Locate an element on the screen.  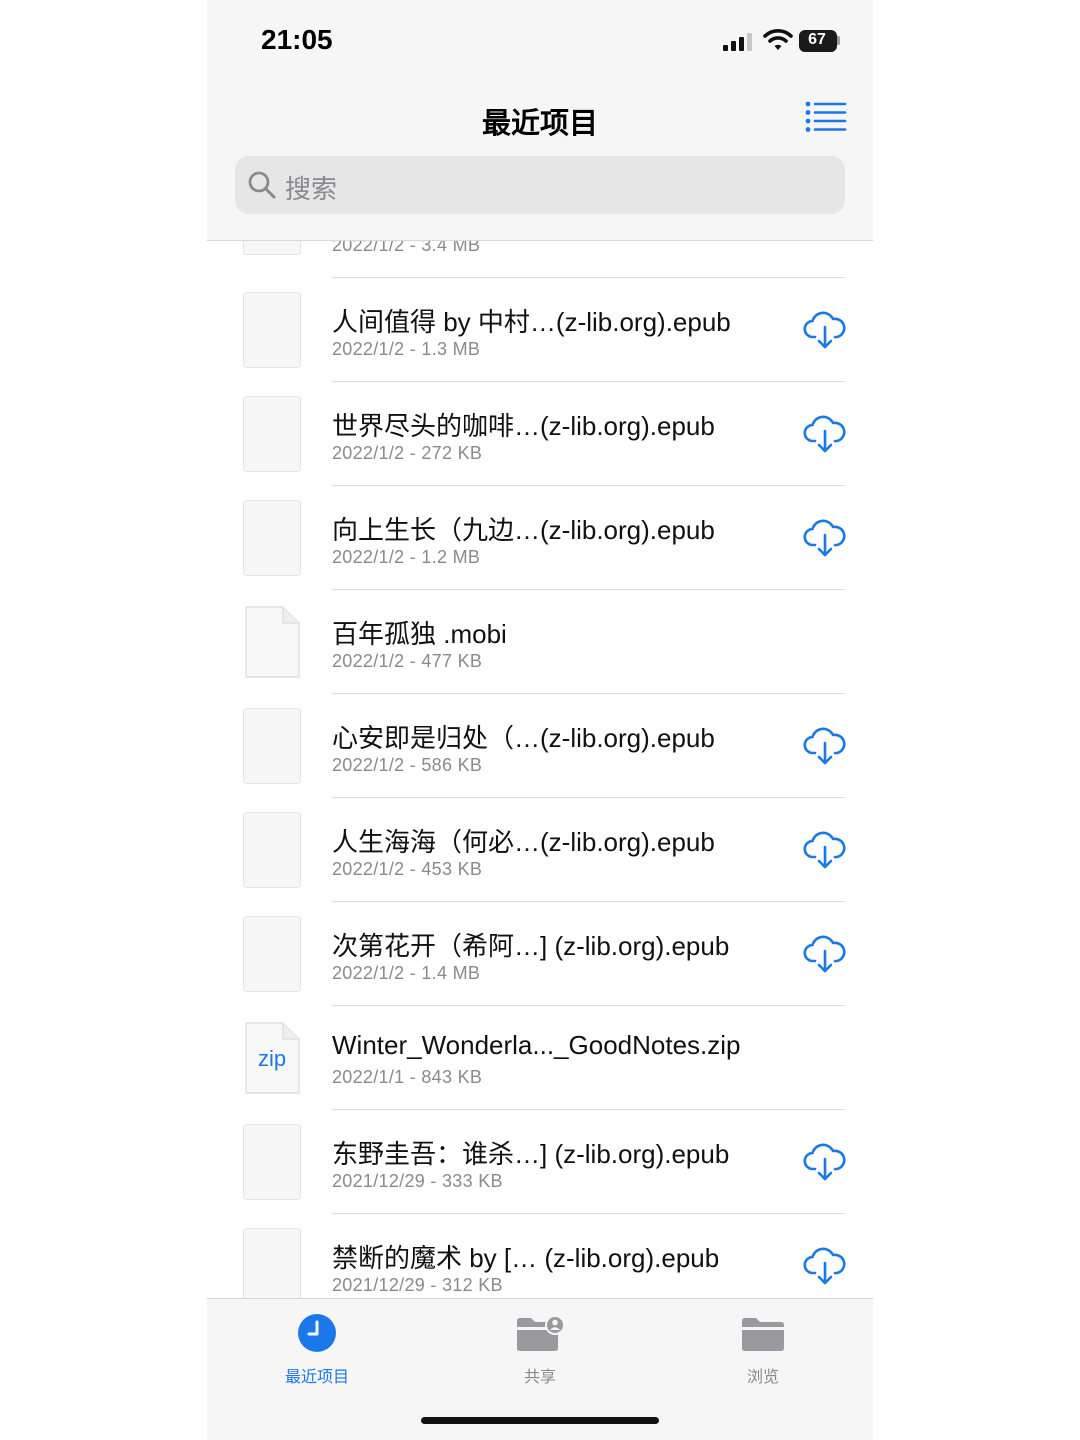
tab-label: 浏览 is located at coordinates (762, 1377).